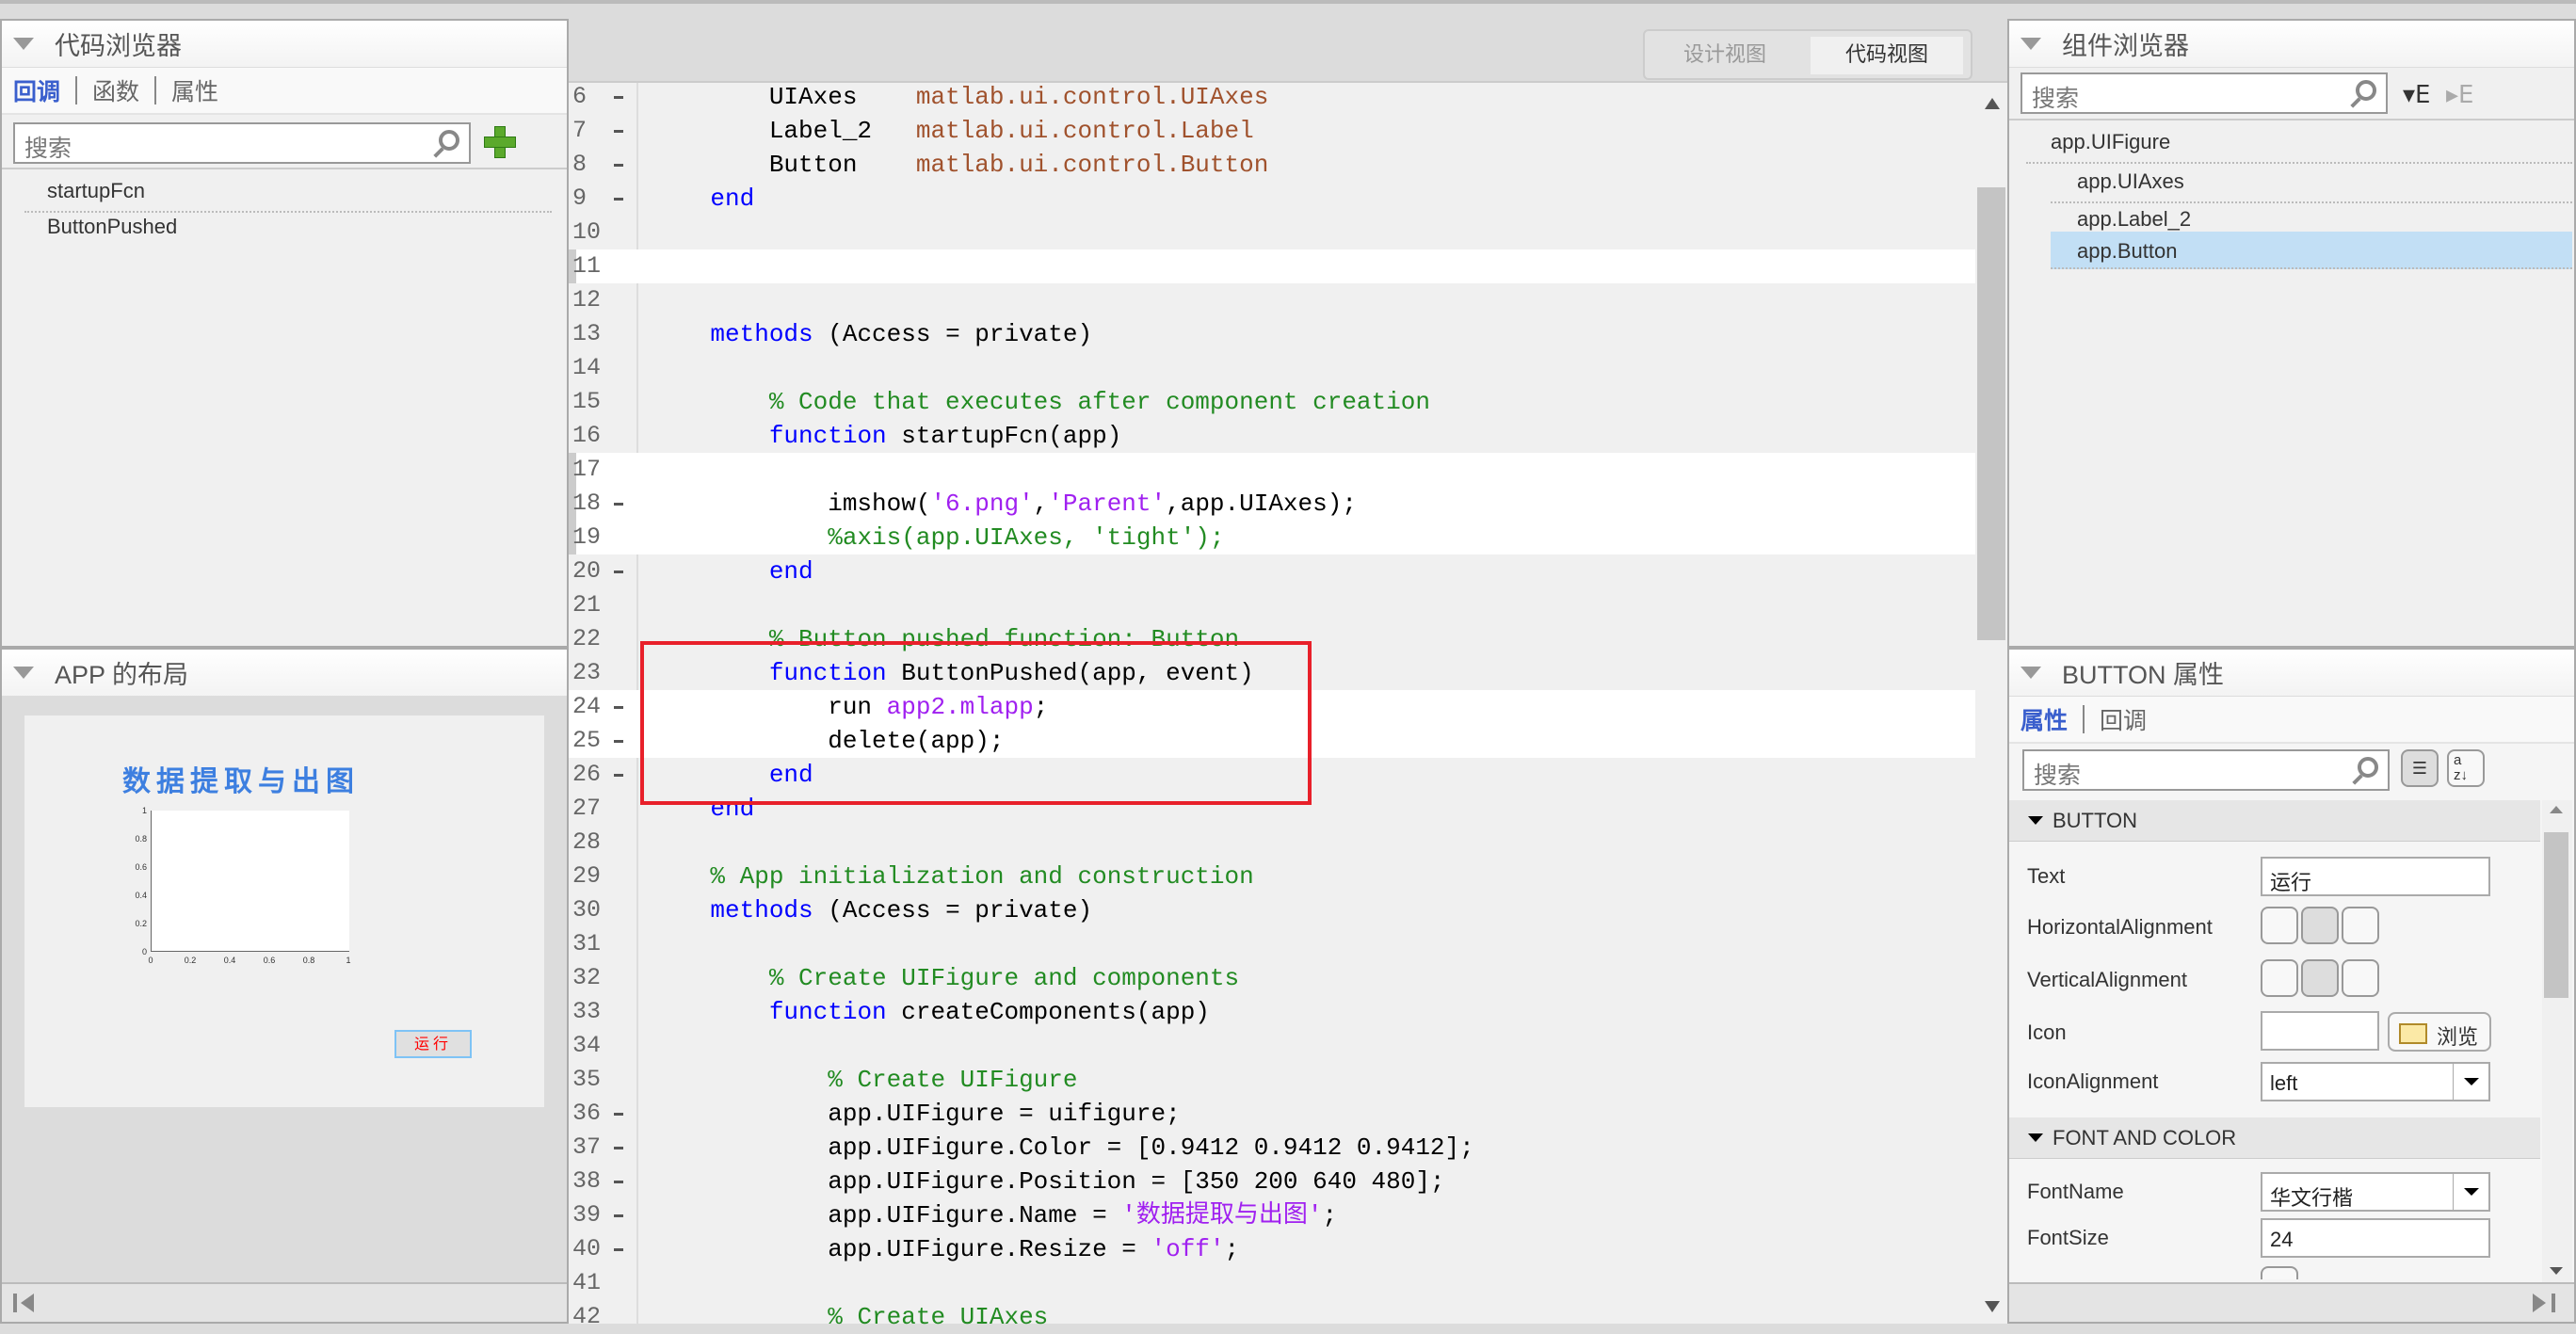 This screenshot has width=2576, height=1334. Describe the element at coordinates (1272, 368) in the screenshot. I see `code-line: 14` at that location.